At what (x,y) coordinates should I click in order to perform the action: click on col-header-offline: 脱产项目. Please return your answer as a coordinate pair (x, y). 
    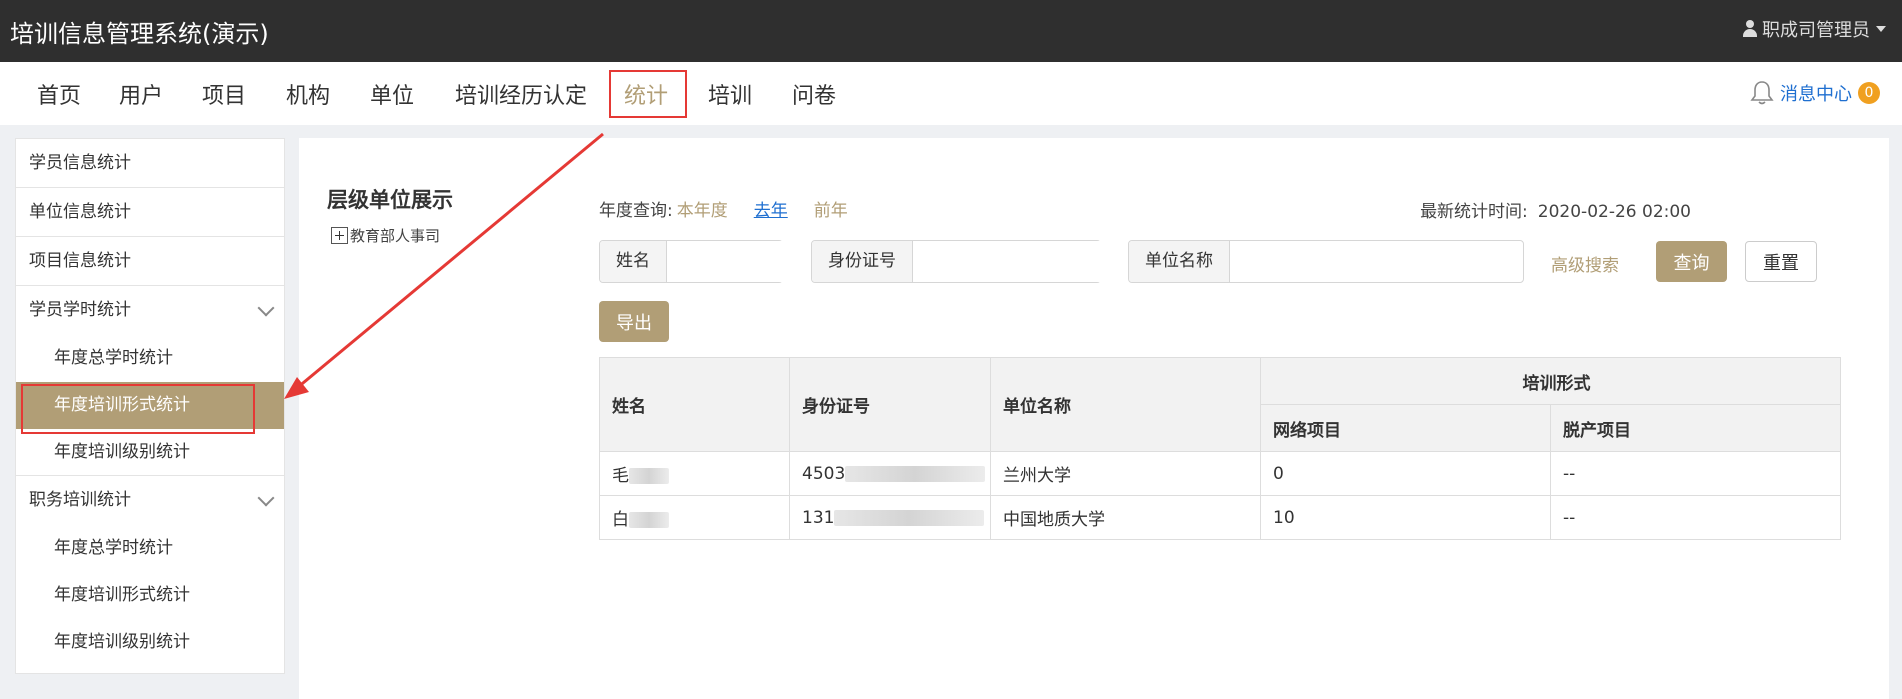
    Looking at the image, I should click on (1695, 428).